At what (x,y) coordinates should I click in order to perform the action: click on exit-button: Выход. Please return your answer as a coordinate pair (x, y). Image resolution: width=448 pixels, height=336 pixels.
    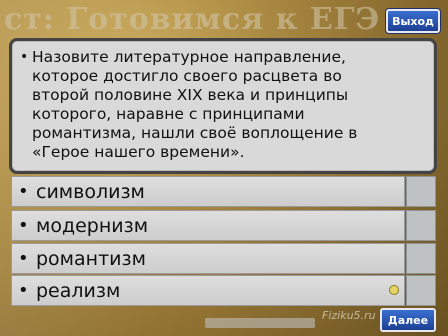
    Looking at the image, I should click on (413, 21).